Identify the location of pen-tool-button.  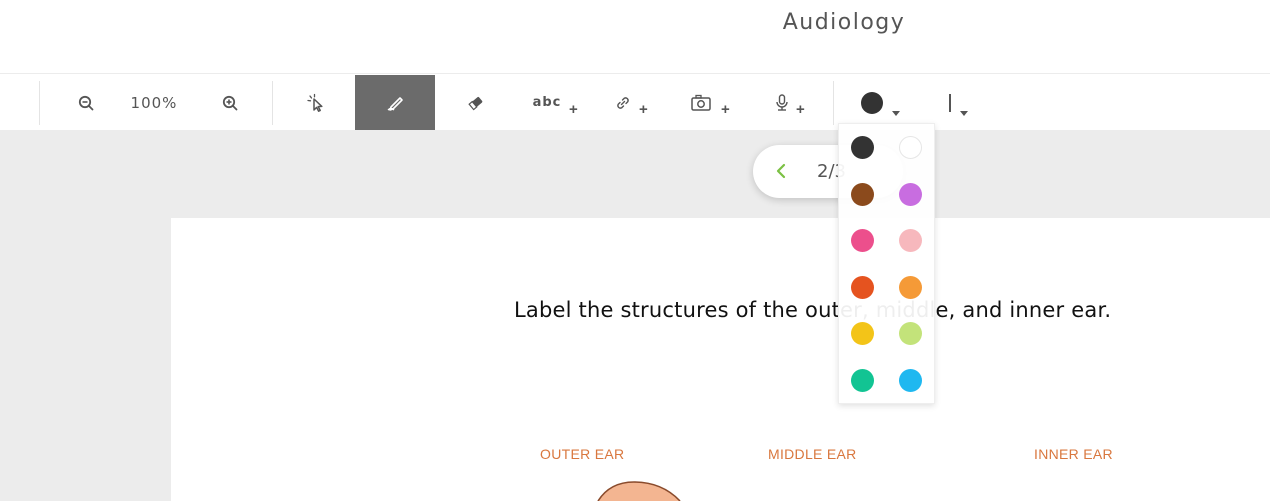
(395, 102).